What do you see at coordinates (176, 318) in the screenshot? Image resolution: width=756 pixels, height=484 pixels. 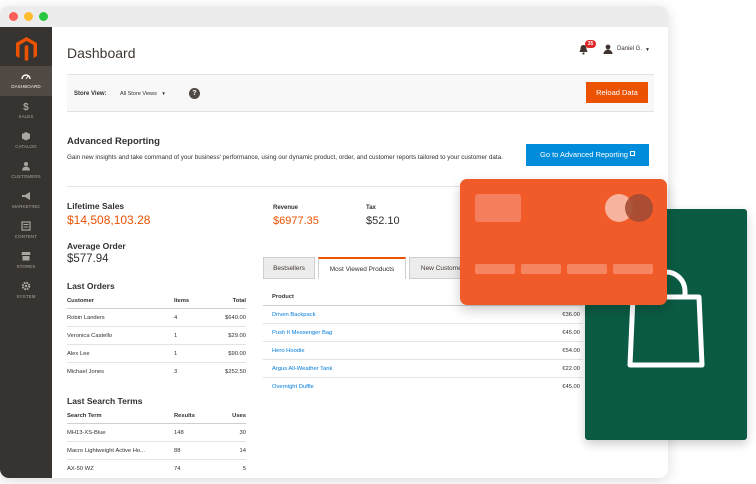 I see `order-items: 4` at bounding box center [176, 318].